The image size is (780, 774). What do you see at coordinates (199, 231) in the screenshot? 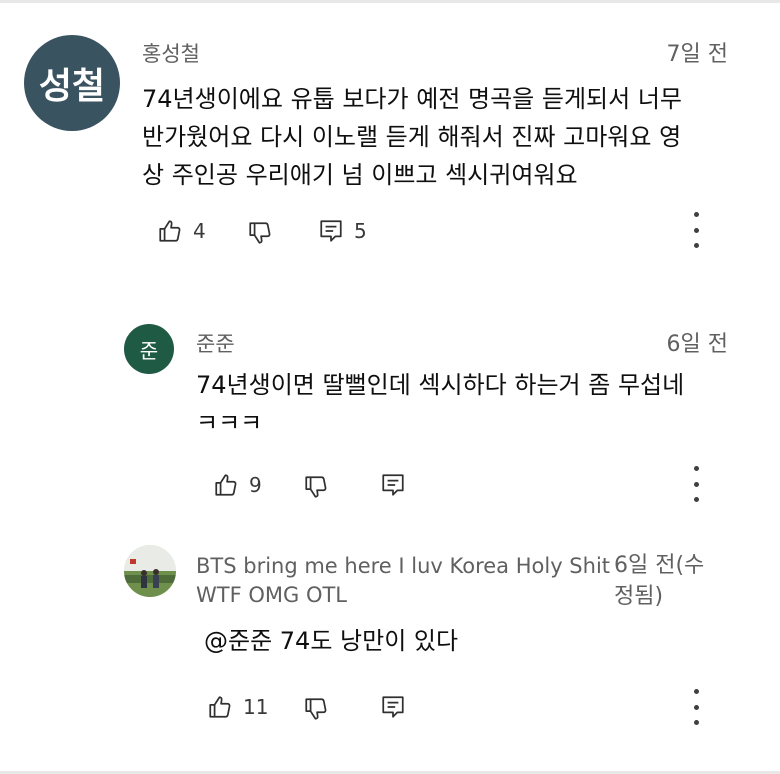
I see `like-count: 4` at bounding box center [199, 231].